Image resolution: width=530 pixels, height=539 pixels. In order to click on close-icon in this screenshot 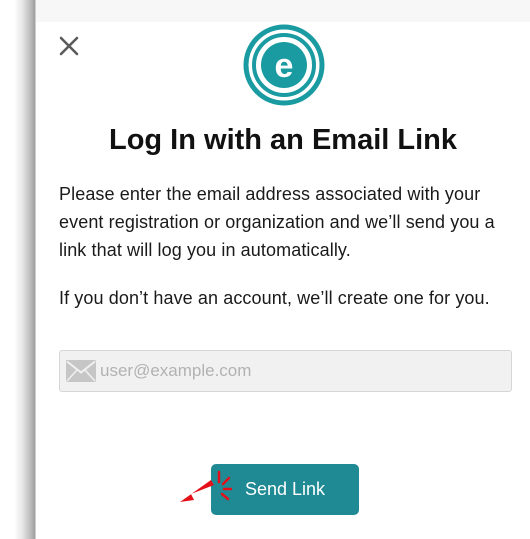, I will do `click(69, 46)`.